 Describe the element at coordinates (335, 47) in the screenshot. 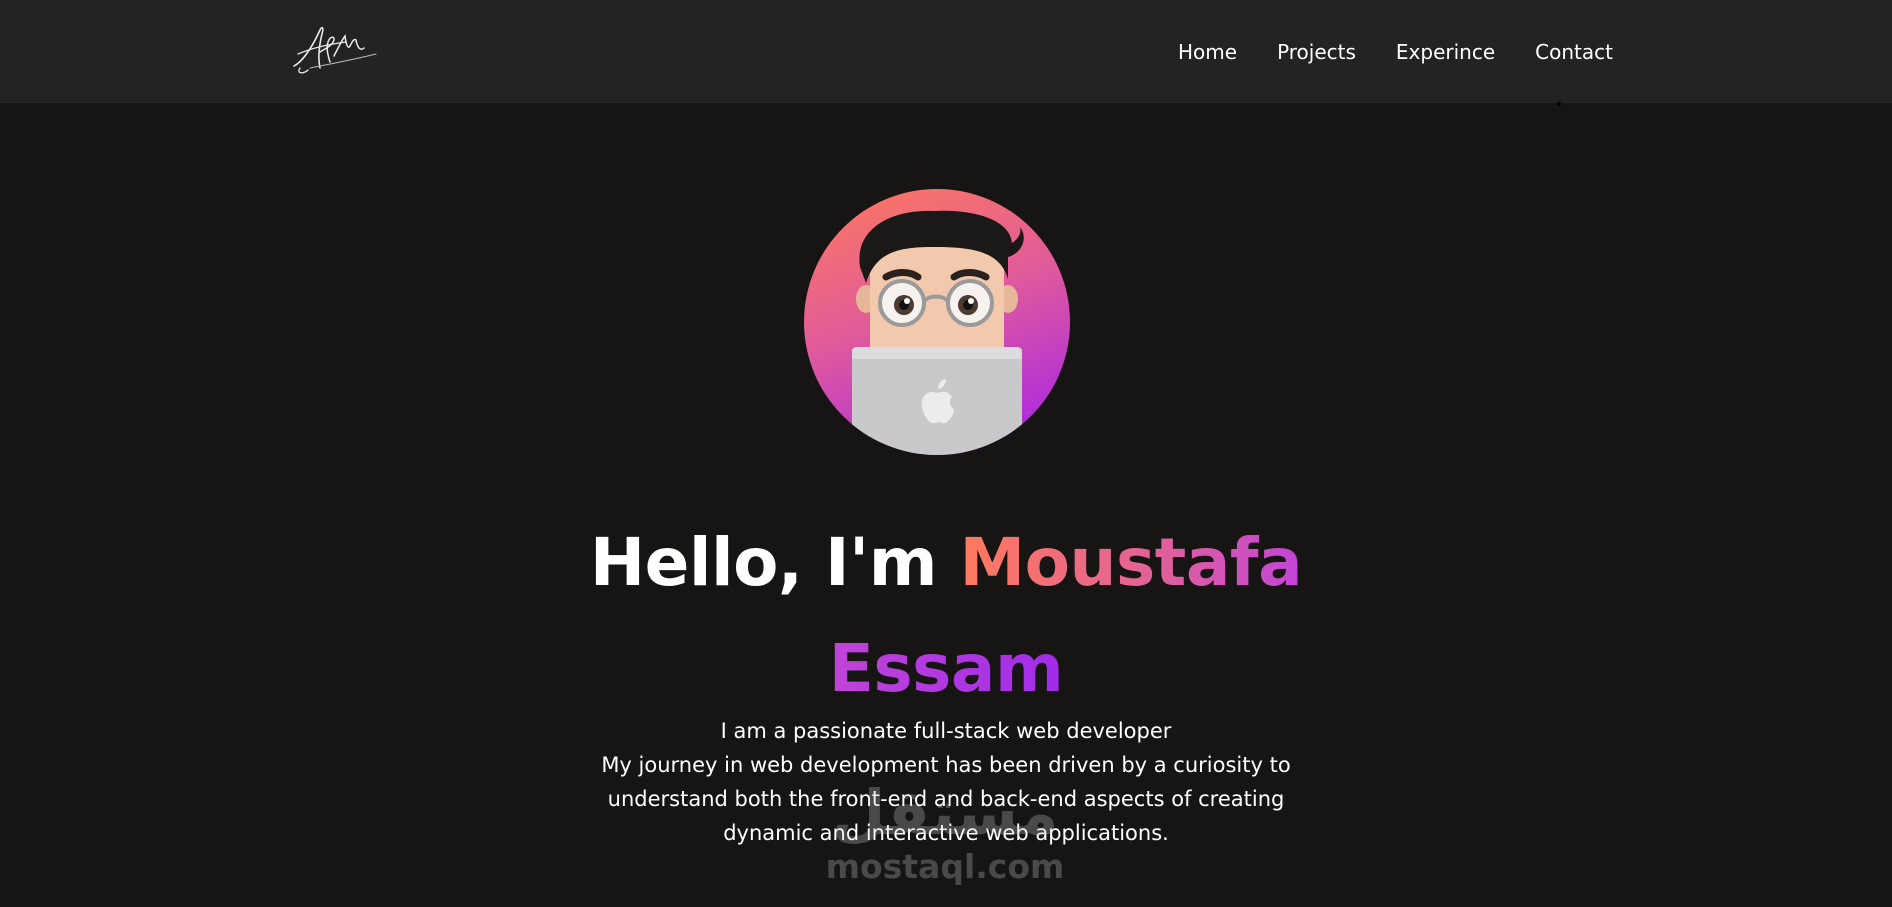

I see `signature-logo` at that location.